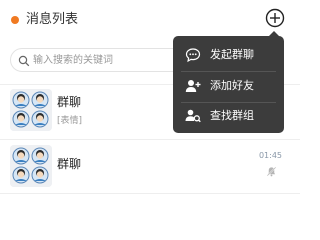 This screenshot has width=320, height=240. I want to click on chat-bubble-icon, so click(193, 55).